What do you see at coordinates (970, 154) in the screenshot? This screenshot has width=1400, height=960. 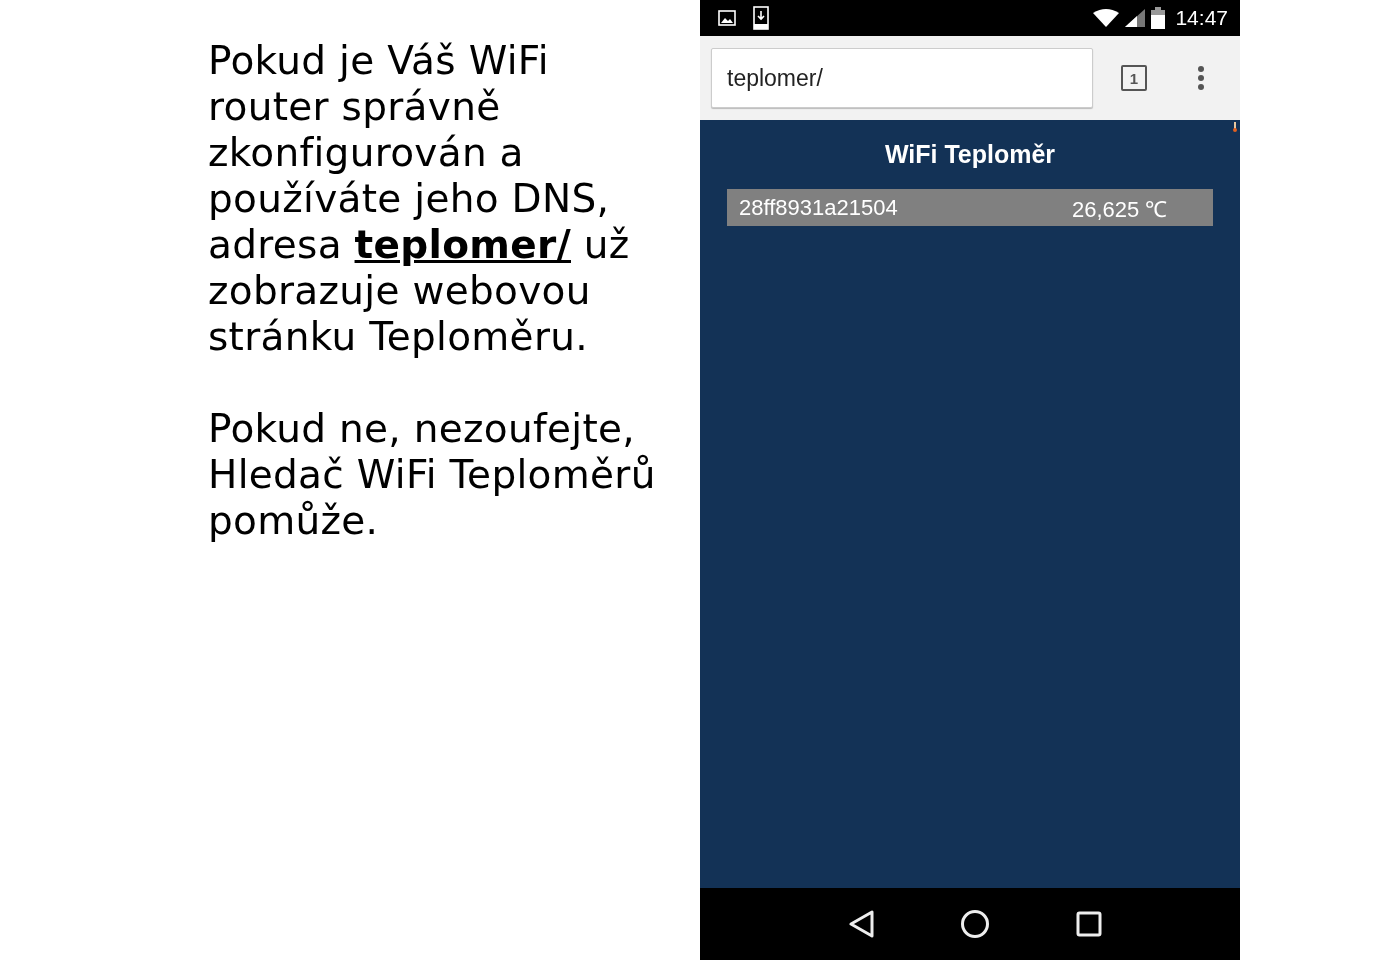 I see `page-title: WiFi Teploměr` at bounding box center [970, 154].